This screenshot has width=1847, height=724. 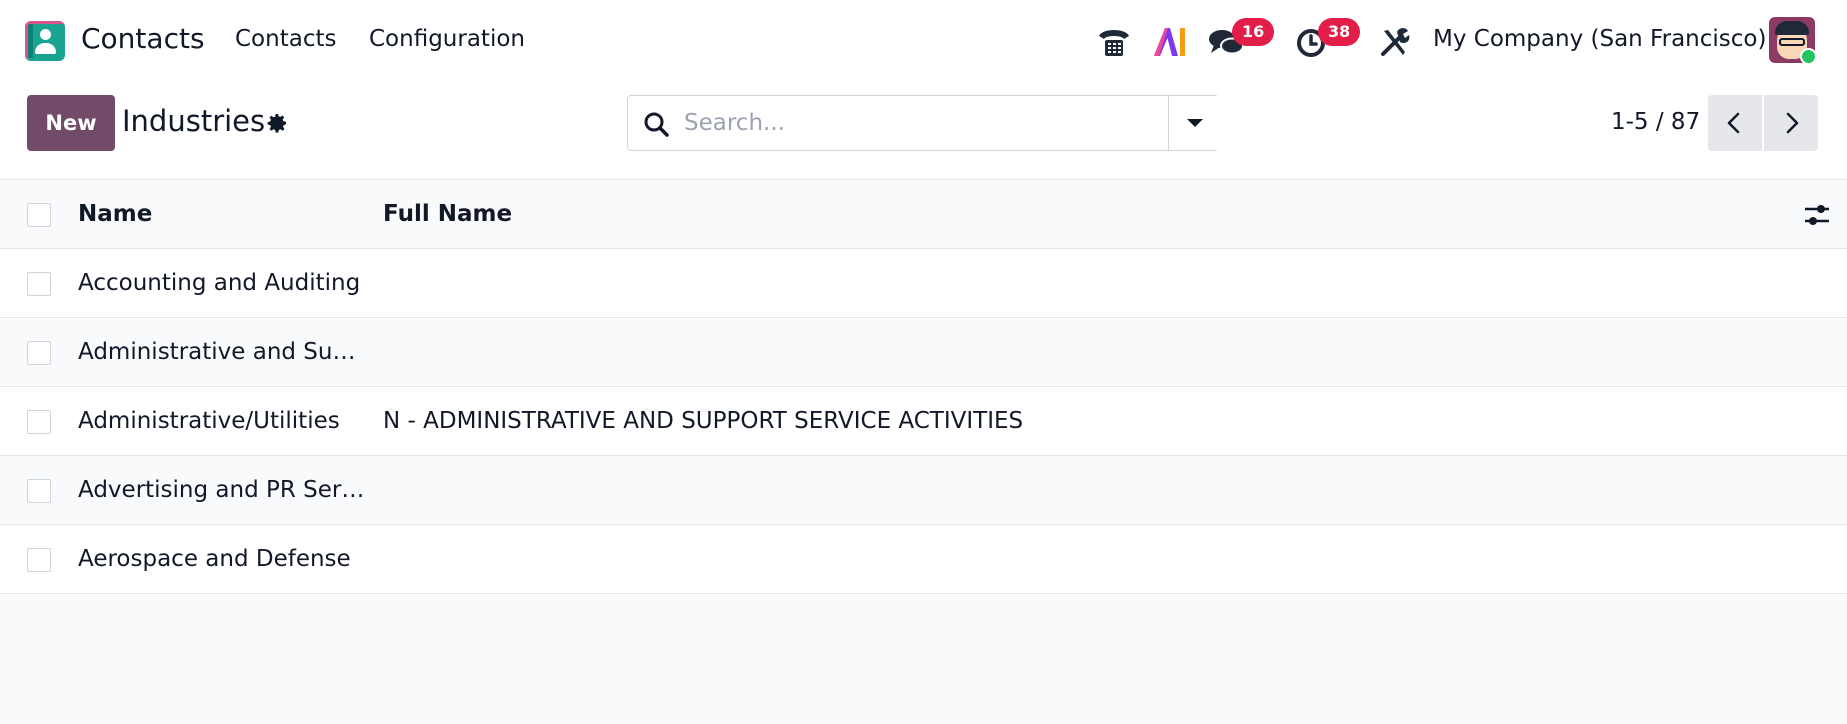 I want to click on column-header-name: Name, so click(x=223, y=214).